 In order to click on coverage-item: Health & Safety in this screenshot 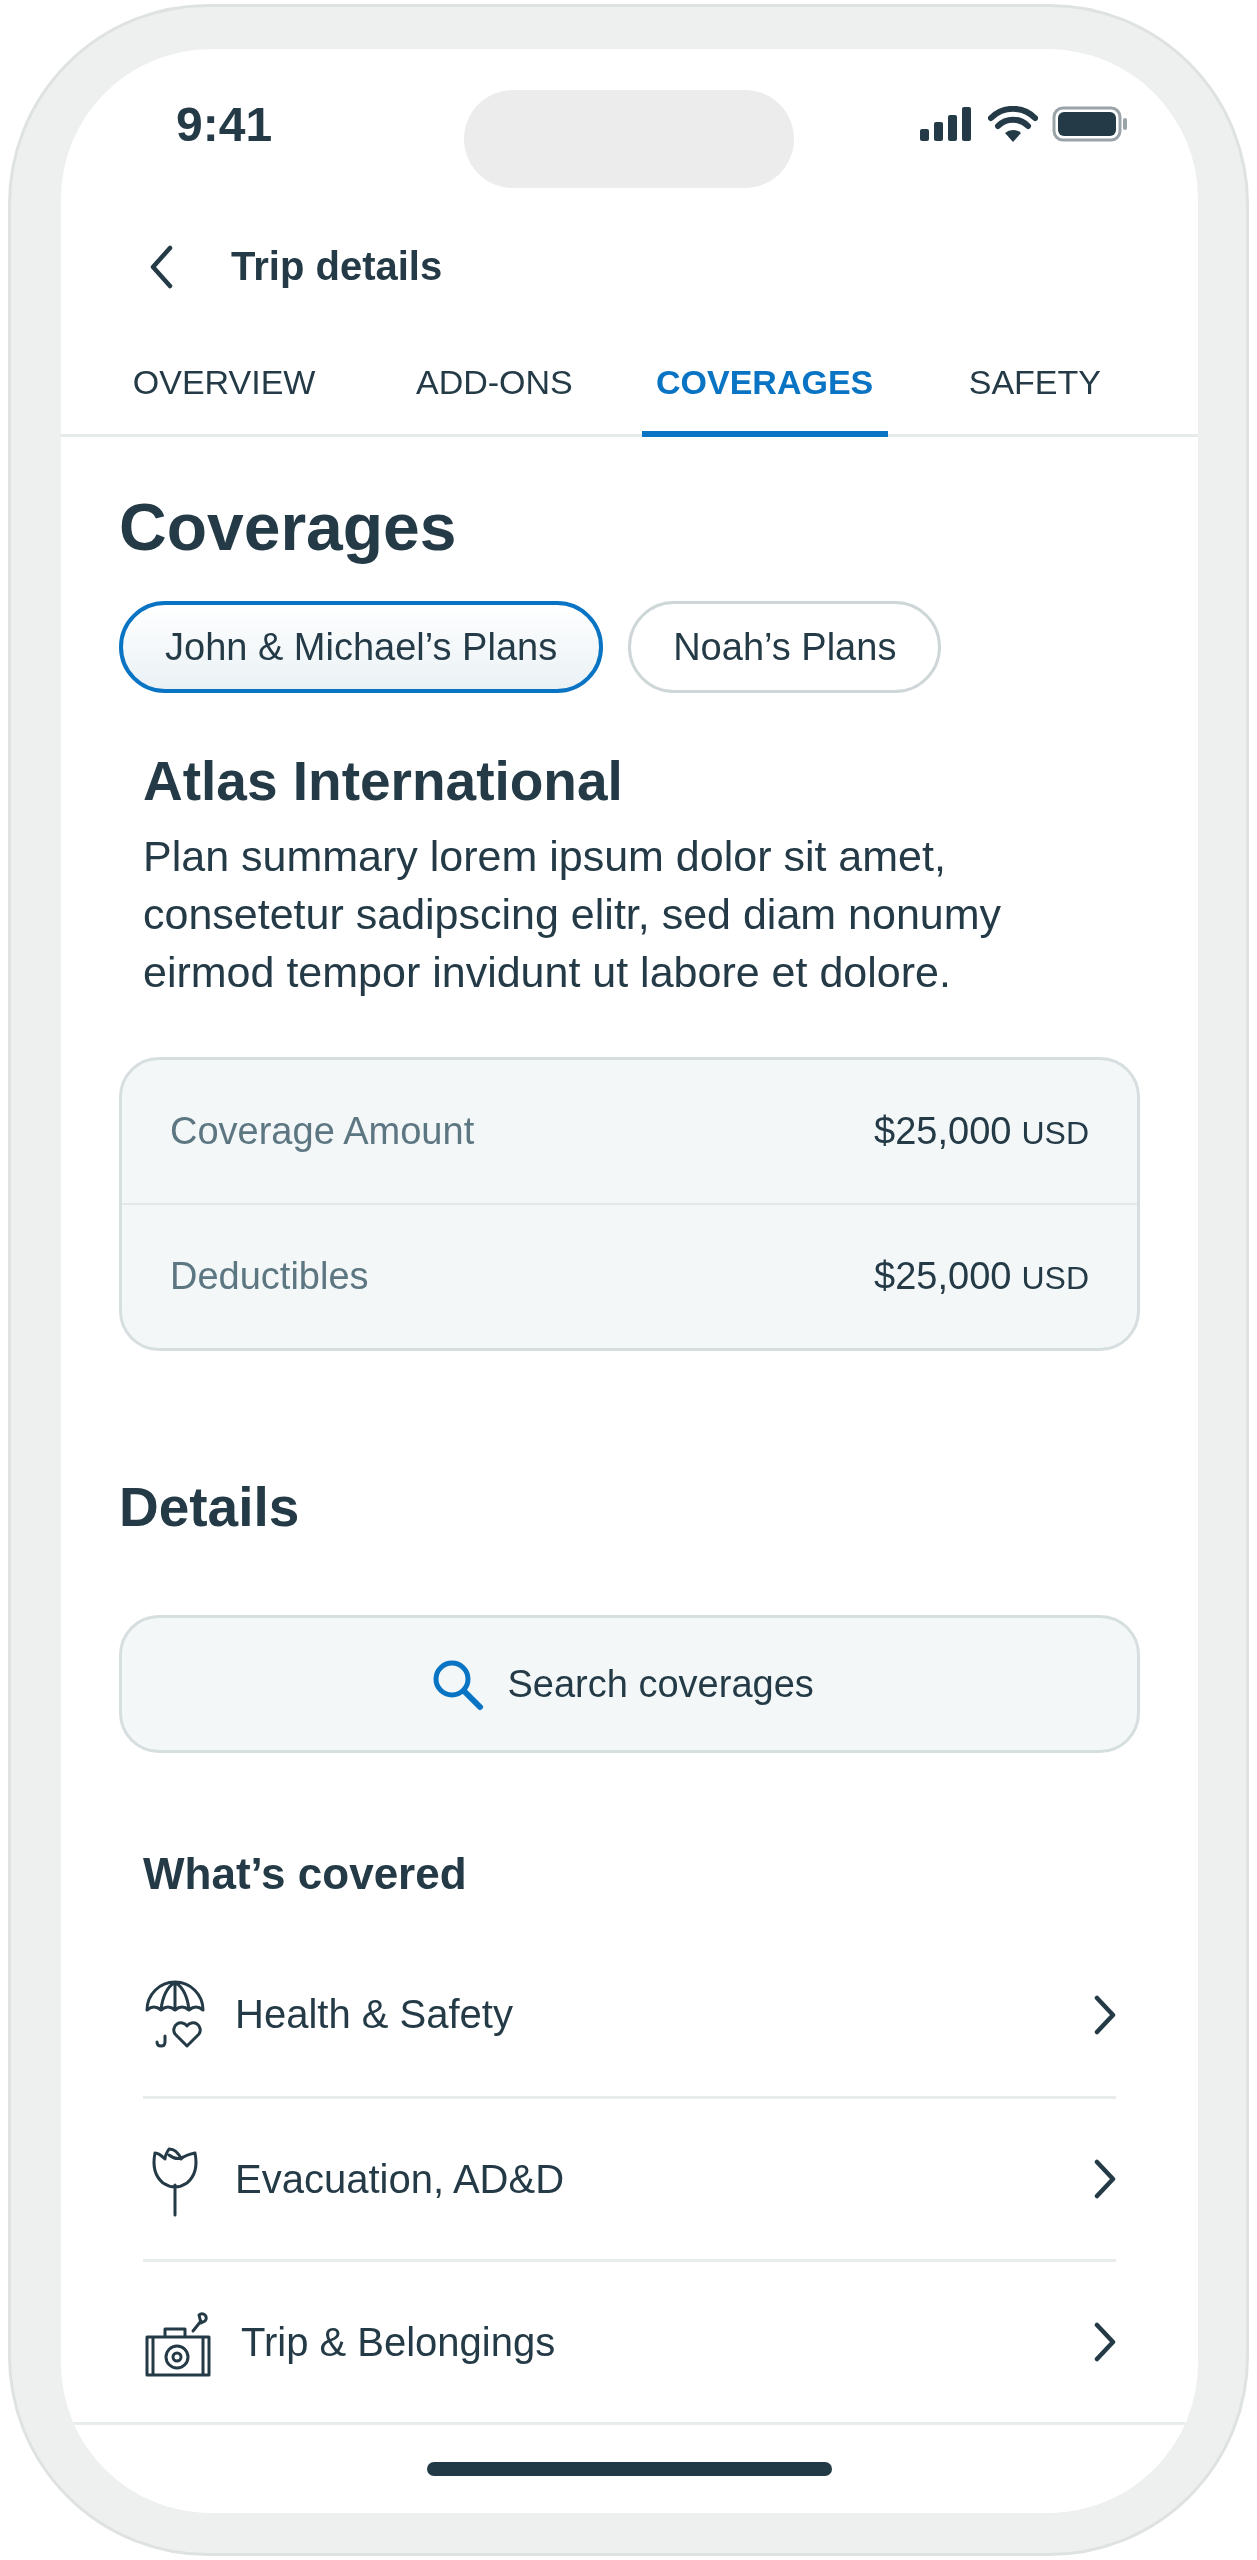, I will do `click(629, 2014)`.